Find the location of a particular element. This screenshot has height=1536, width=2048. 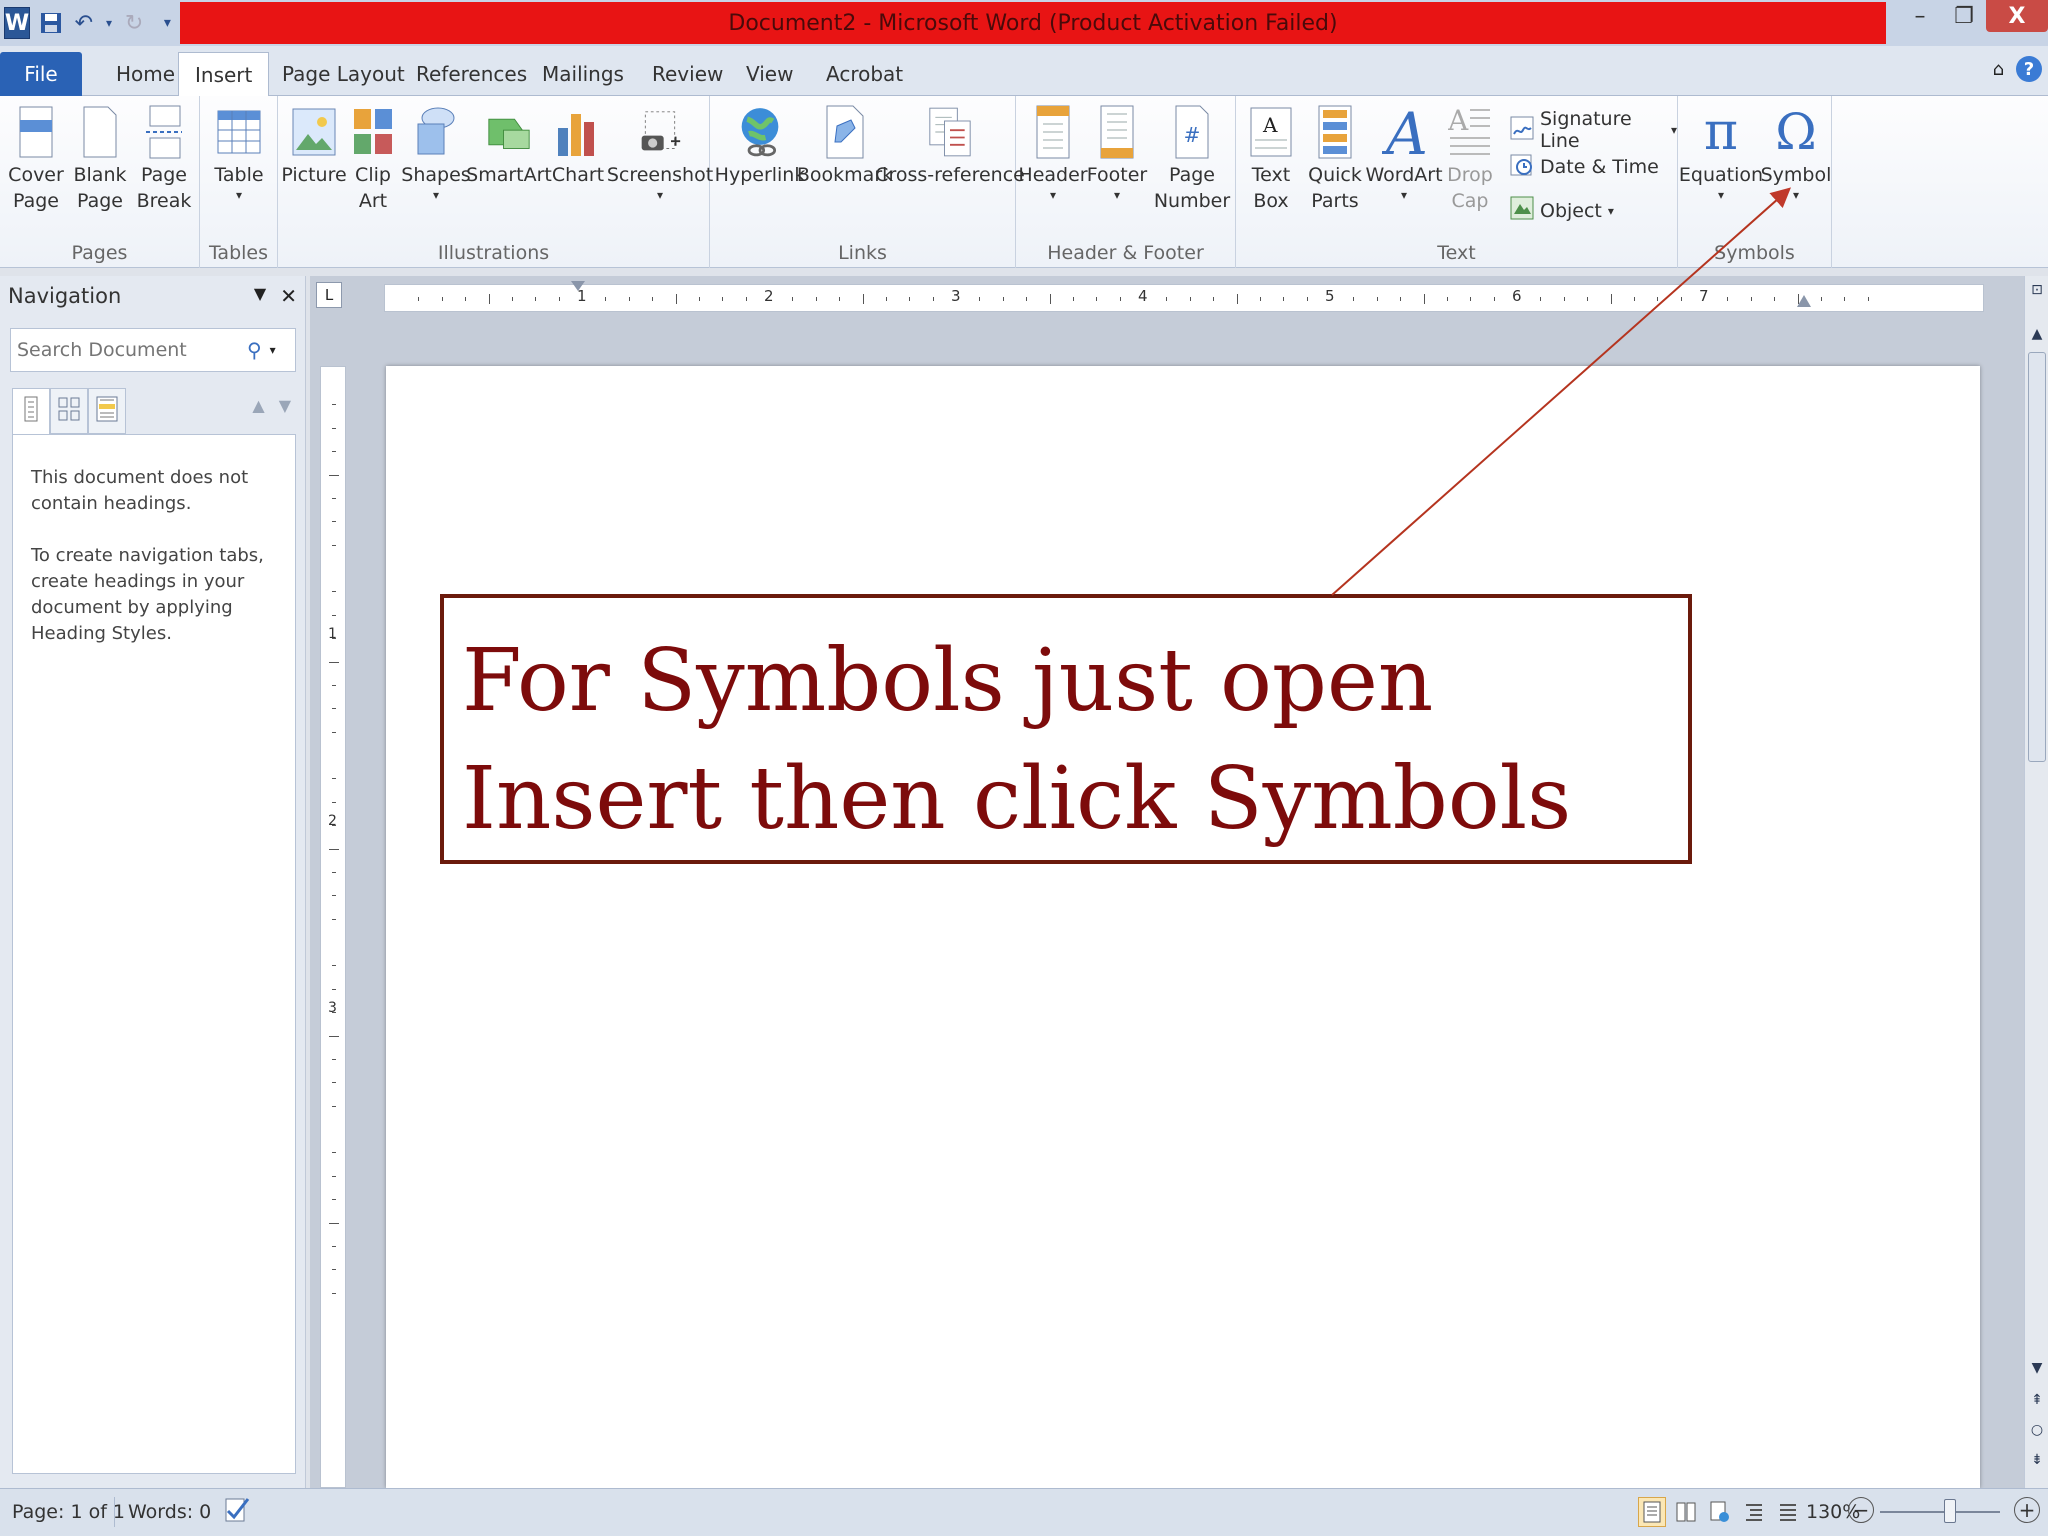

search-dropdown-icon: ▾ is located at coordinates (273, 350).